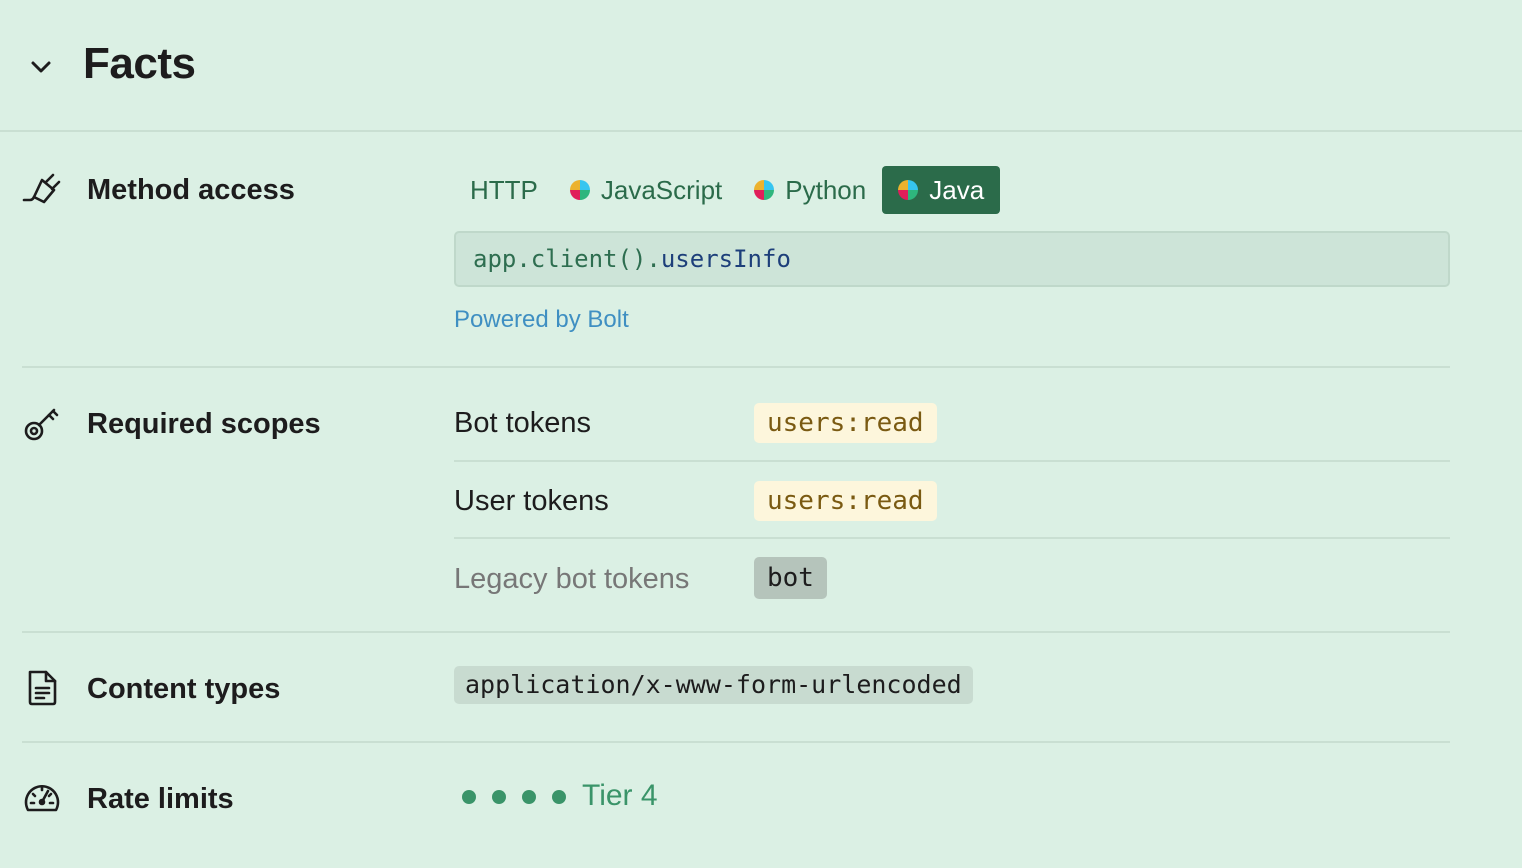 The height and width of the screenshot is (868, 1522). Describe the element at coordinates (42, 688) in the screenshot. I see `document-icon` at that location.